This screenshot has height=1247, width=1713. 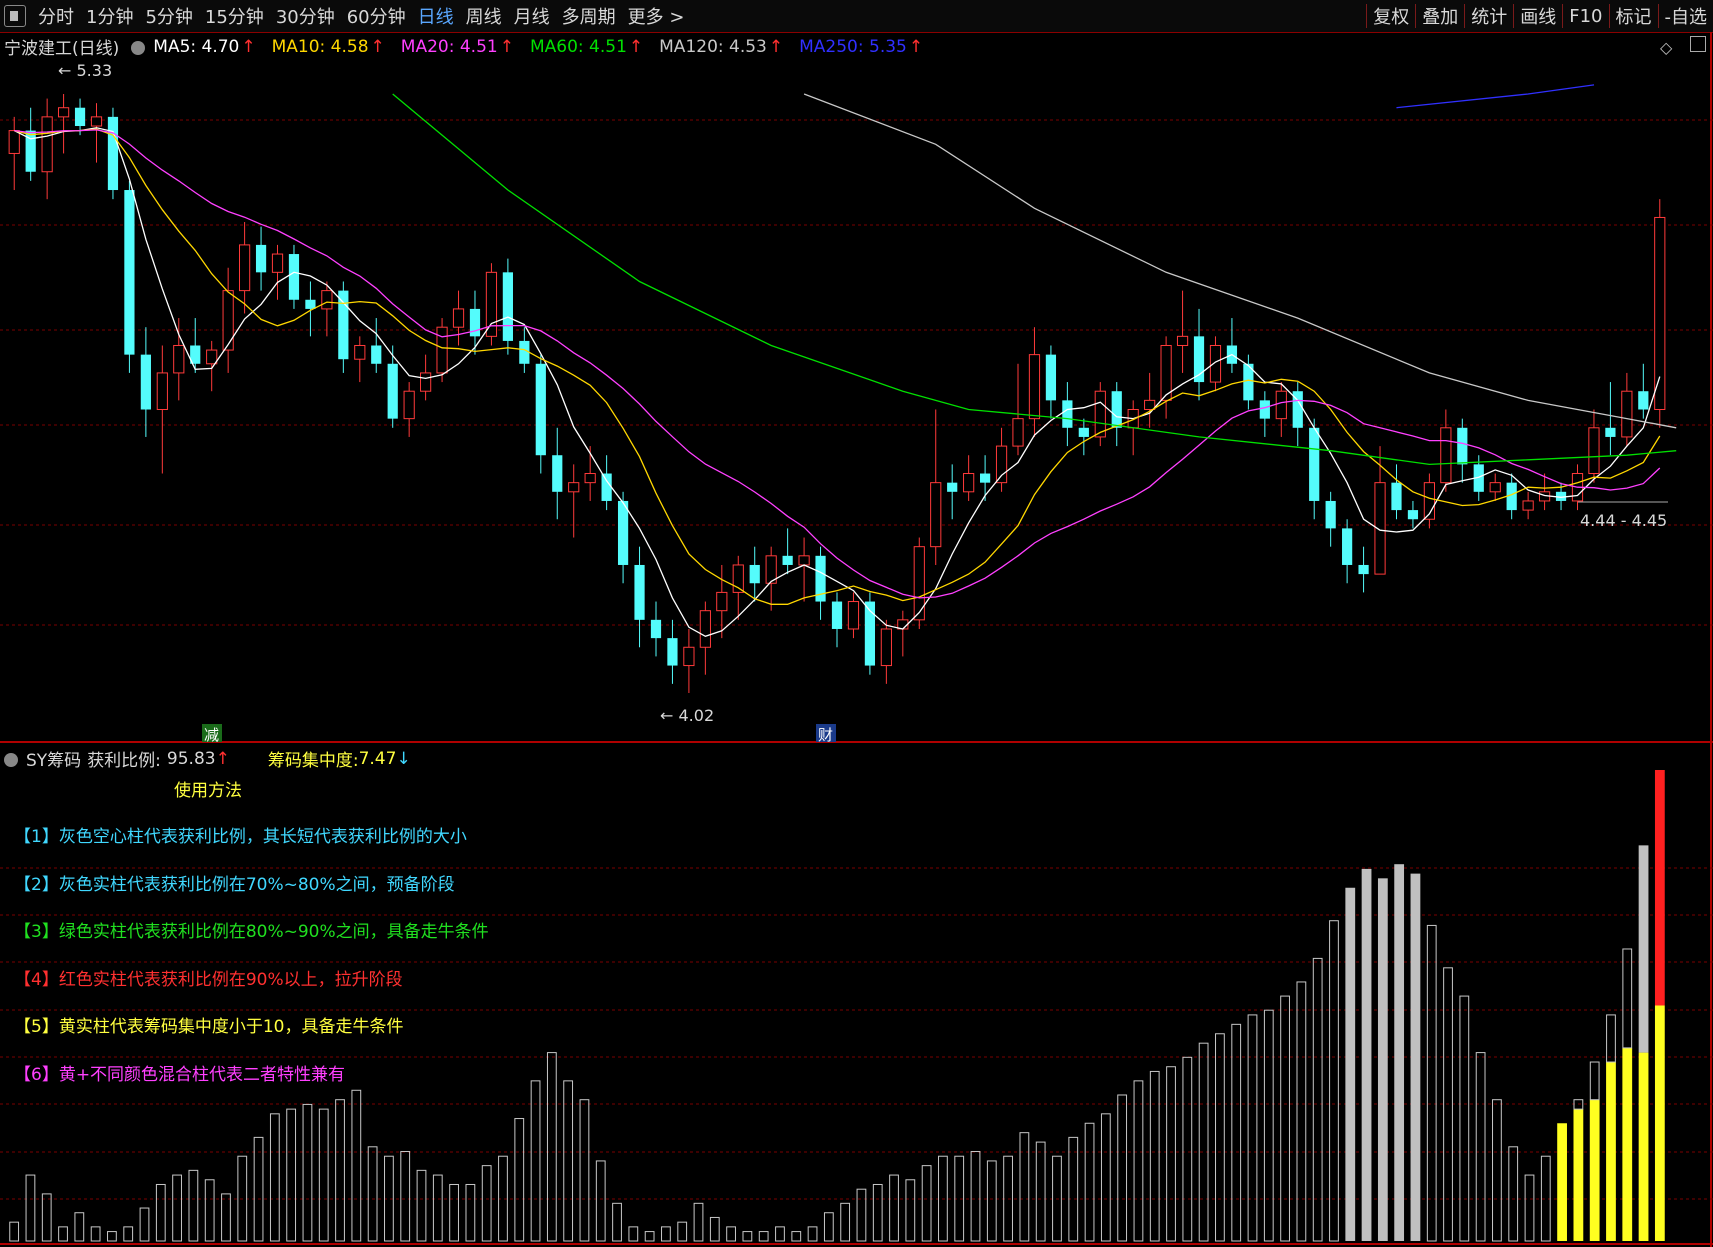 I want to click on settings-icon, so click(x=138, y=47).